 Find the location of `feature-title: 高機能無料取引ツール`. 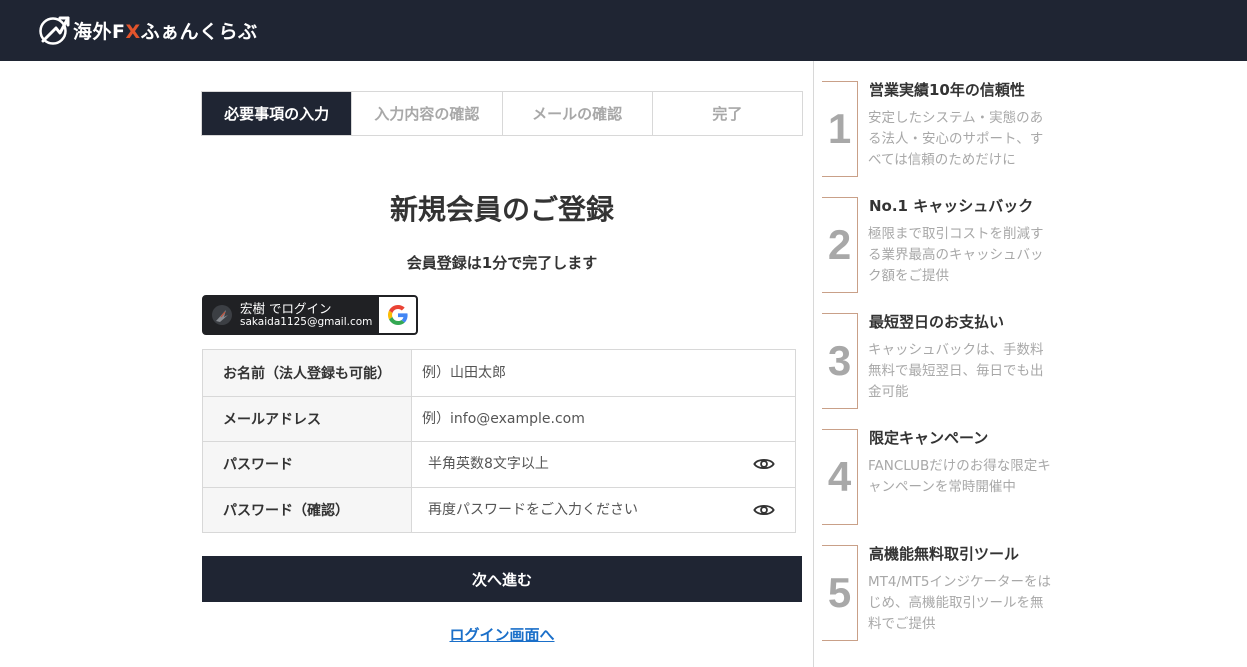

feature-title: 高機能無料取引ツール is located at coordinates (944, 554).